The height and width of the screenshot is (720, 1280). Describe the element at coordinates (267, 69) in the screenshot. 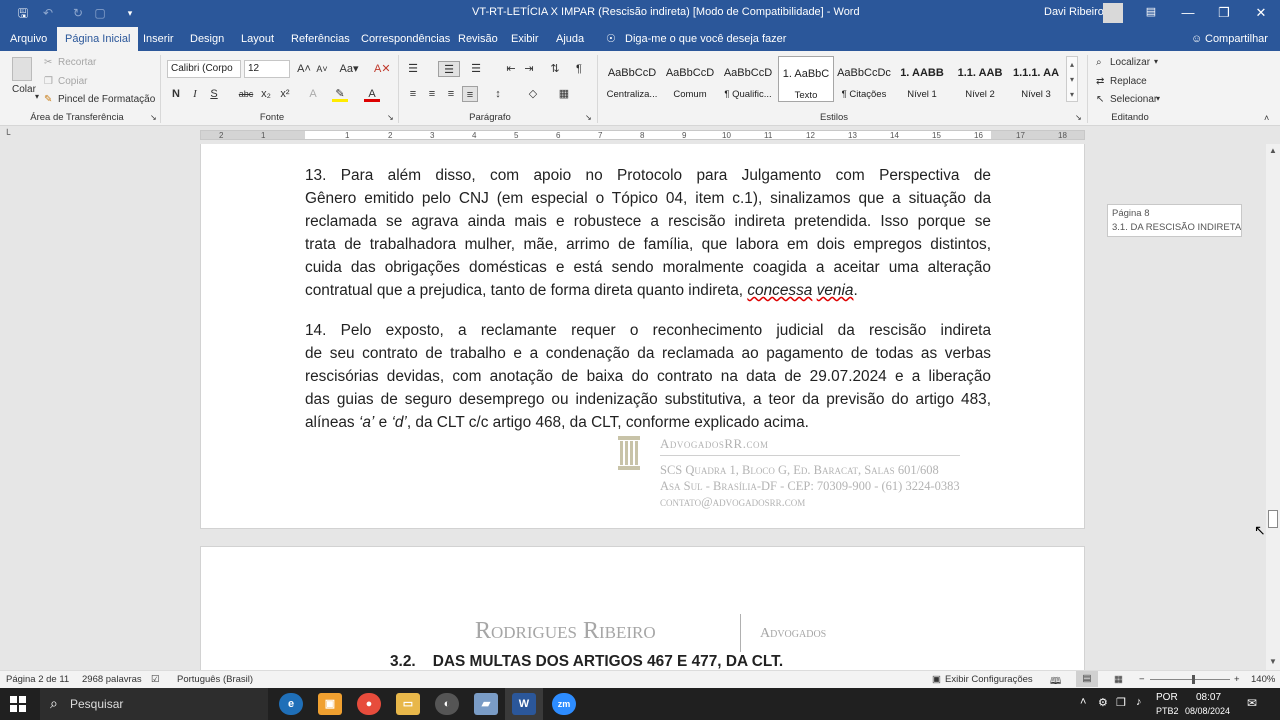

I see `font-size-combo: 12` at that location.